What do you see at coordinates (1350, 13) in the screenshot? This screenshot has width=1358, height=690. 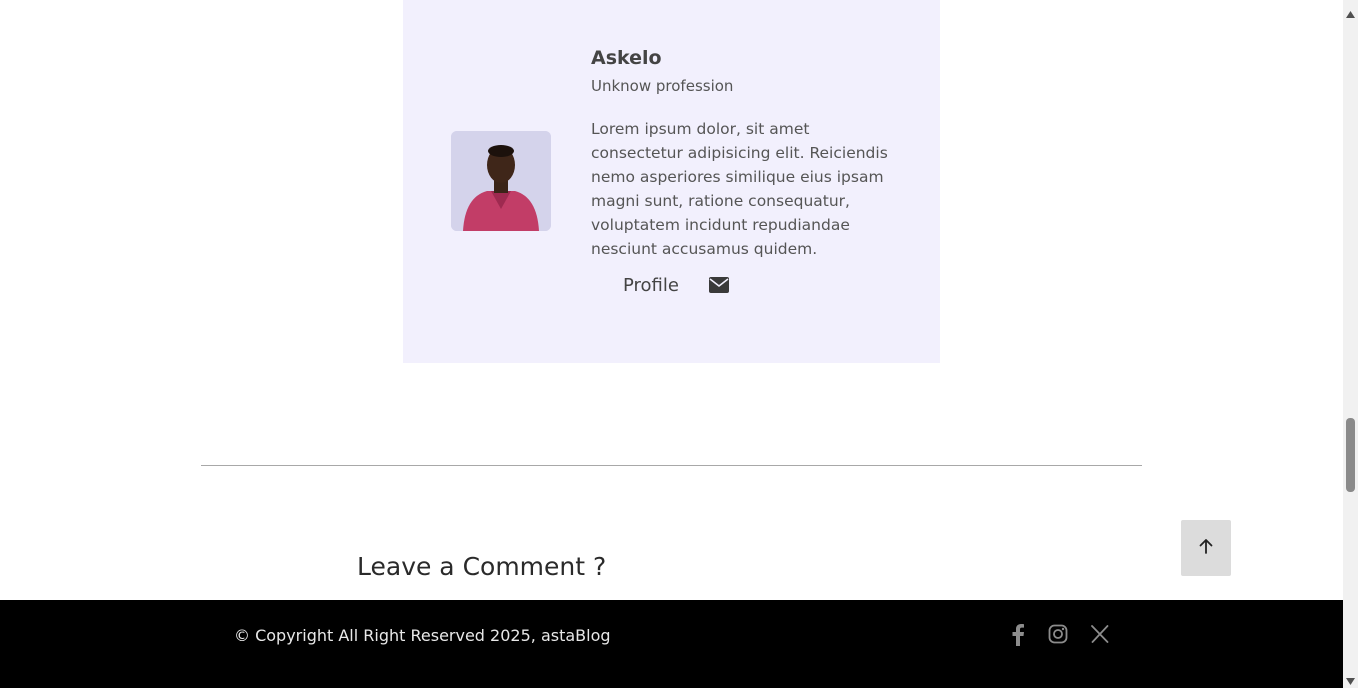 I see `scroll-up-arrow-icon` at bounding box center [1350, 13].